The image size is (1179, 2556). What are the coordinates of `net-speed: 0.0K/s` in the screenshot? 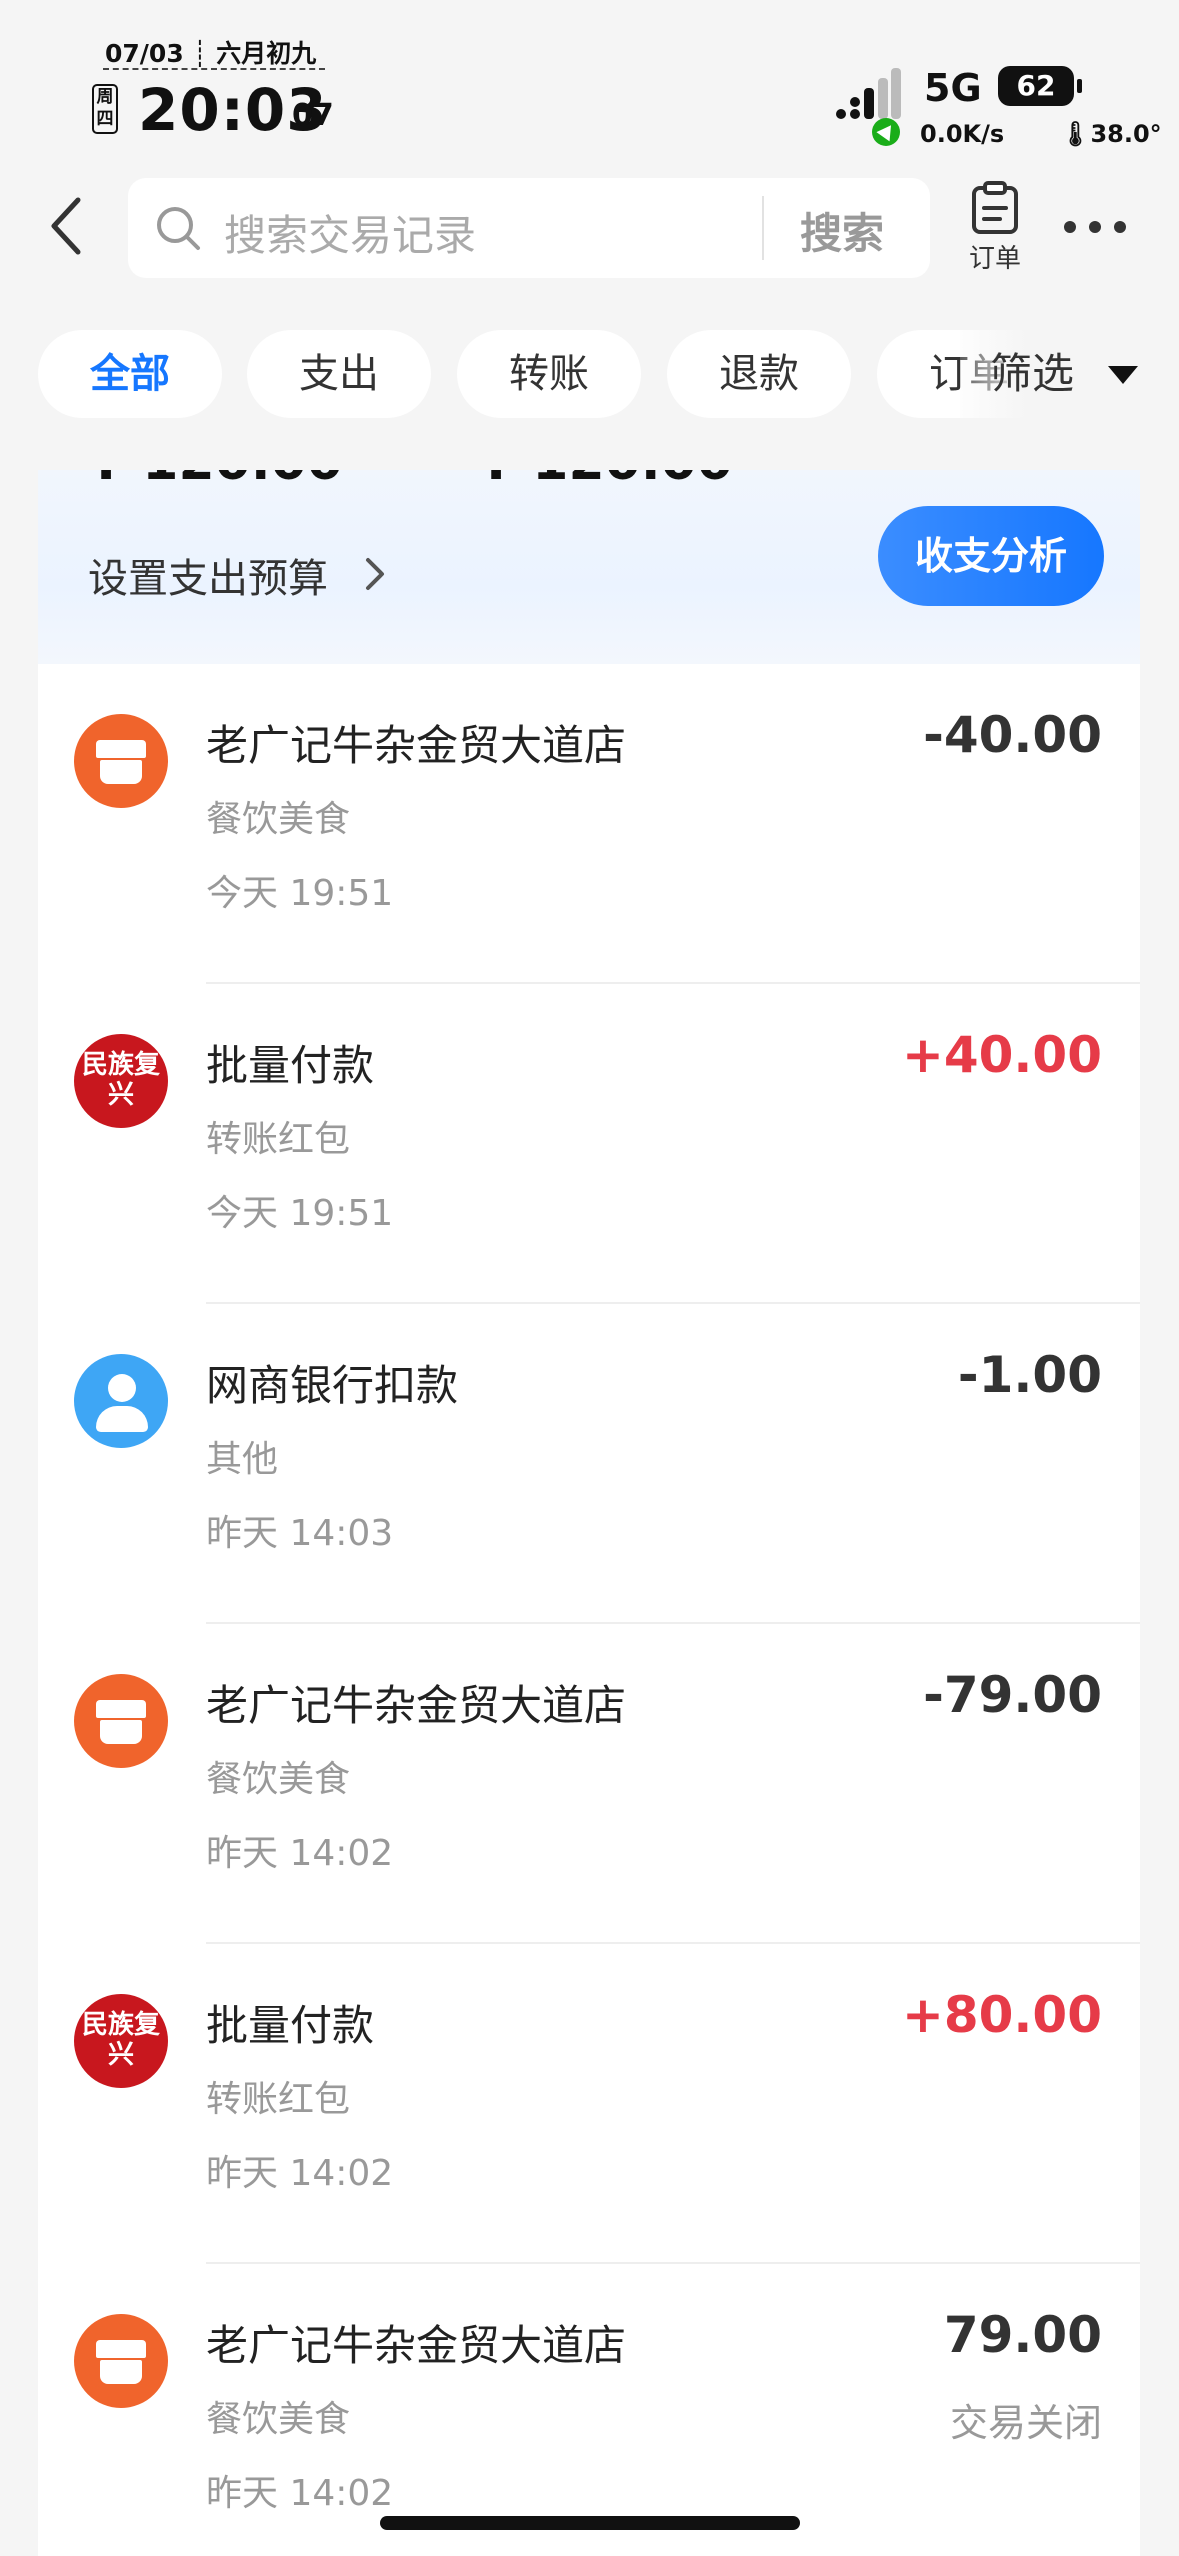 It's located at (962, 134).